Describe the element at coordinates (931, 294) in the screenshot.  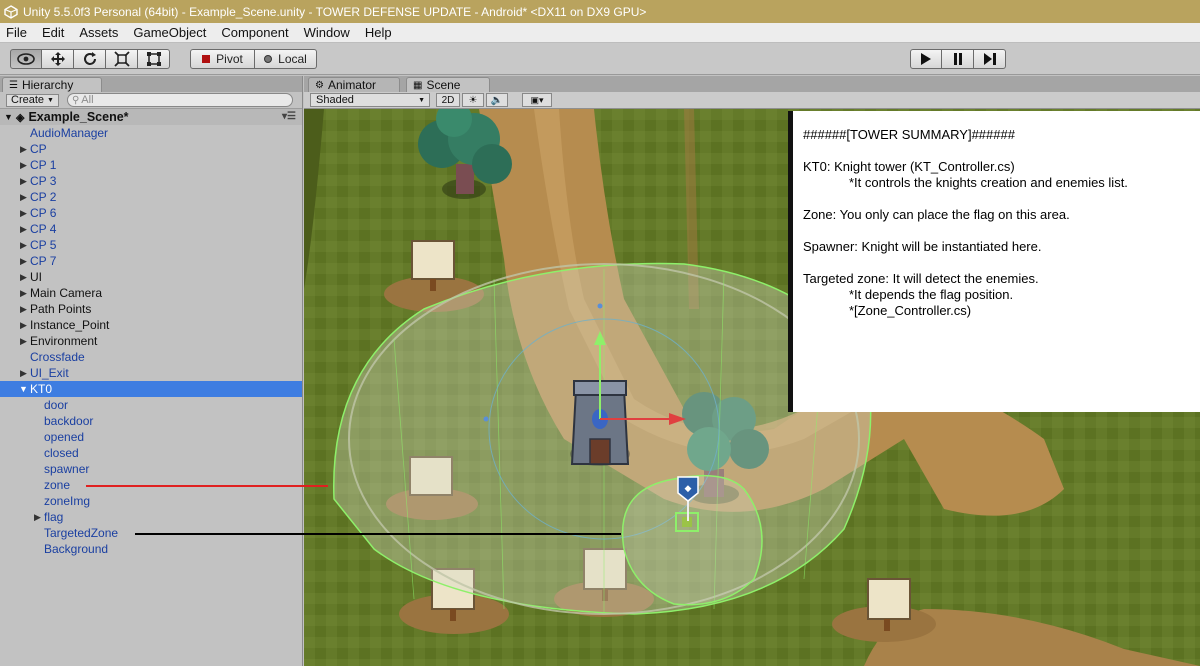
I see `summary-targeted-note1: *It depends the flag position.` at that location.